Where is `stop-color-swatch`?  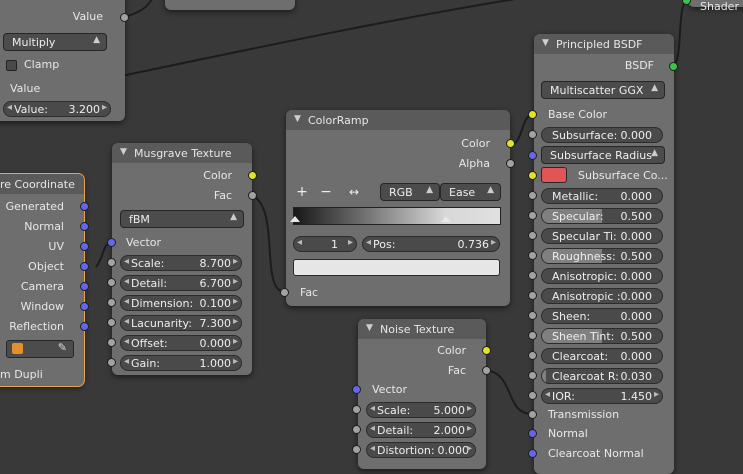 stop-color-swatch is located at coordinates (396, 267).